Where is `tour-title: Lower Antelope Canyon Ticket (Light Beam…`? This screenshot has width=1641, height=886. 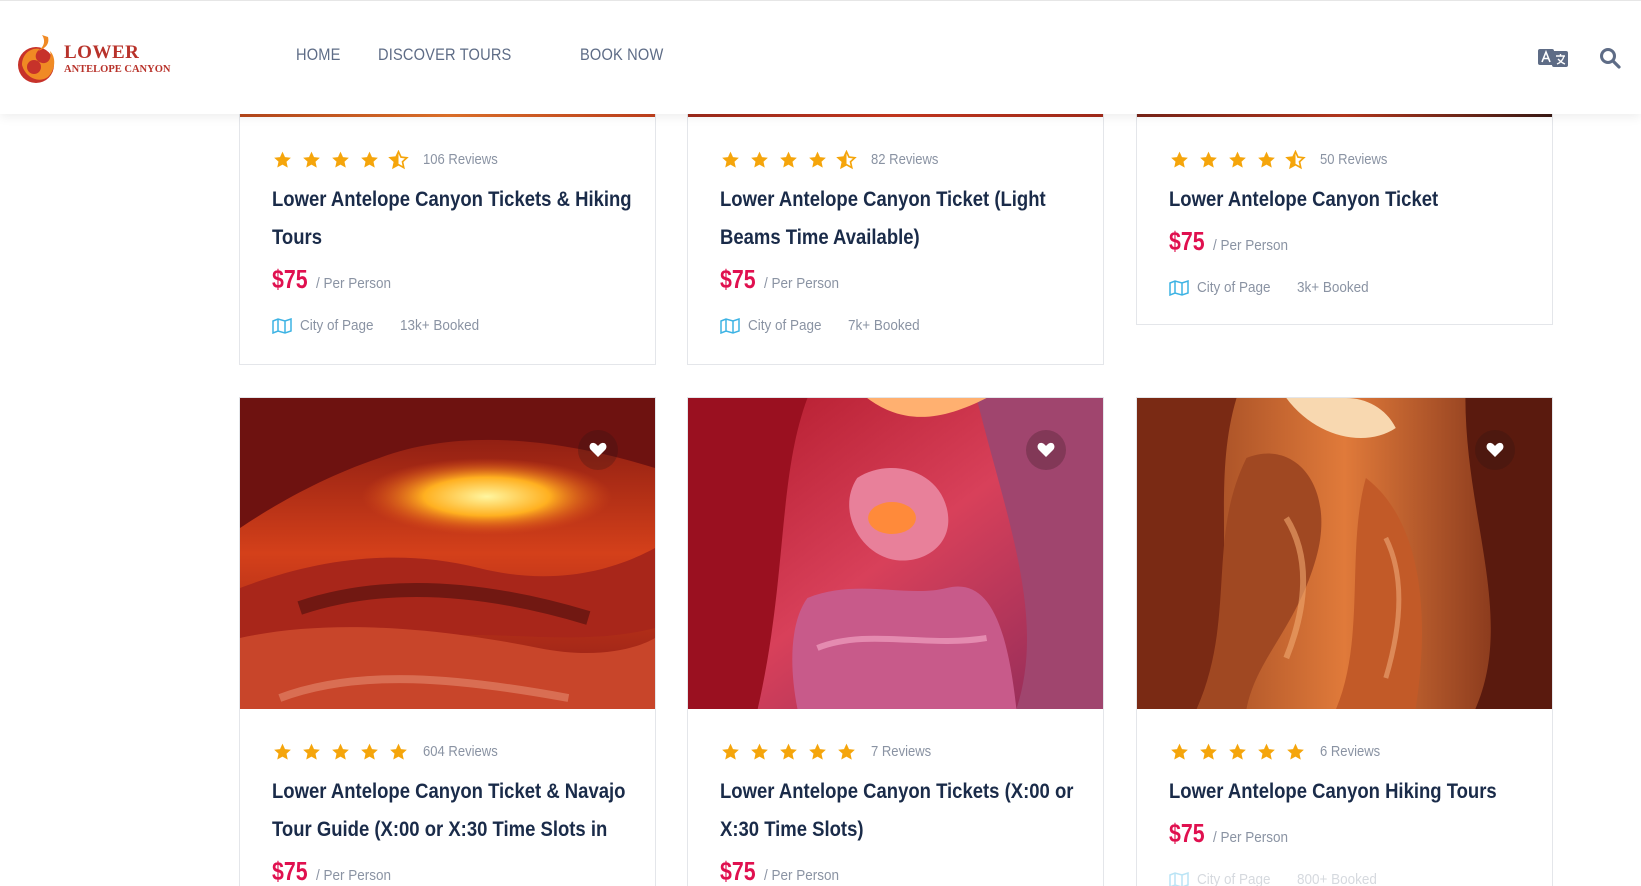 tour-title: Lower Antelope Canyon Ticket (Light Beam… is located at coordinates (907, 218).